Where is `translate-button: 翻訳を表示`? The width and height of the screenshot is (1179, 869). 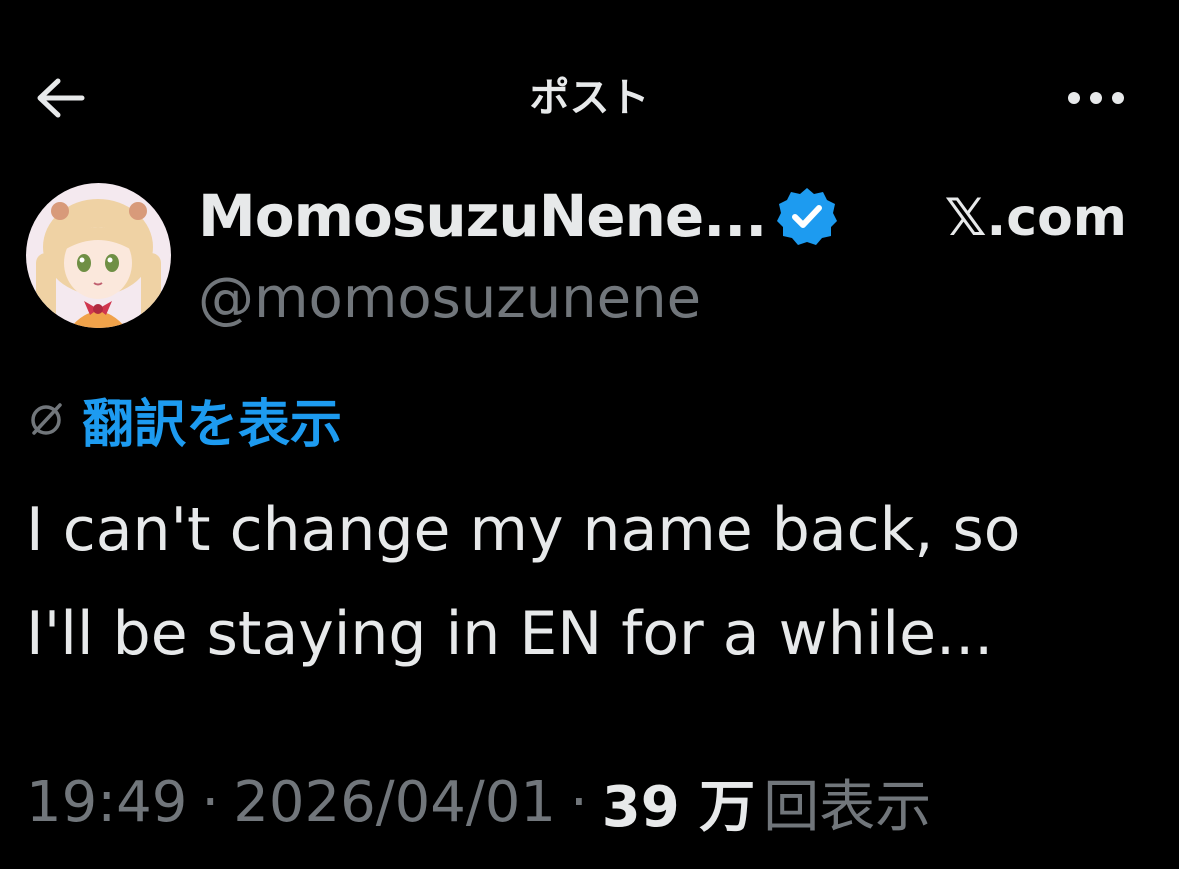 translate-button: 翻訳を表示 is located at coordinates (184, 420).